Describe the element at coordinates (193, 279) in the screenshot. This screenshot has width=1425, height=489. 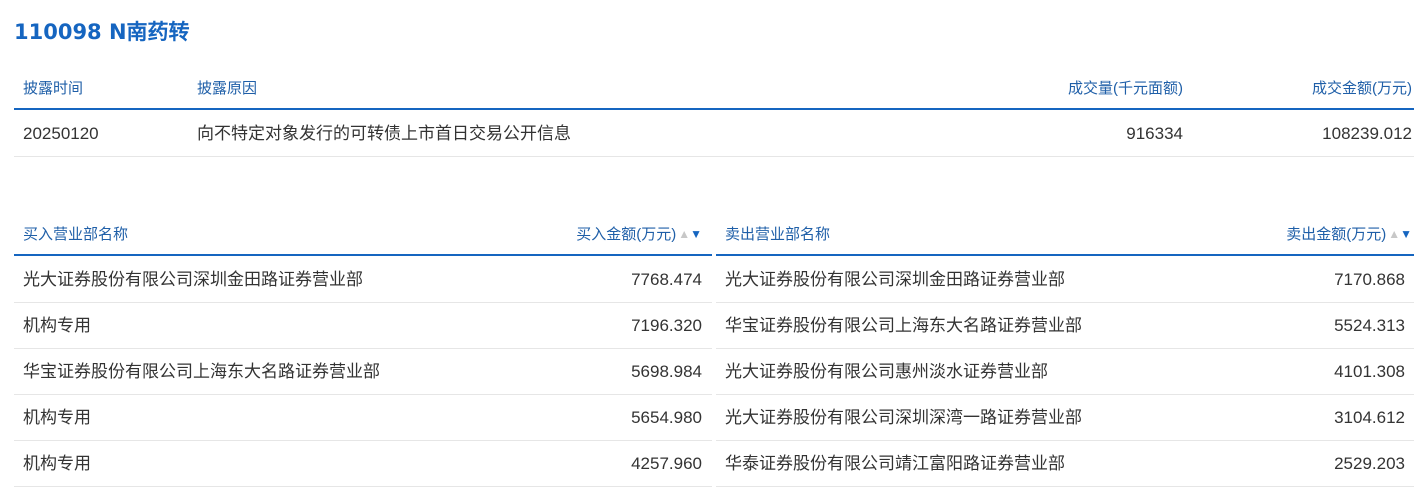
I see `cell-buy-name: 光大证券股份有限公司深圳金田路证券营业部` at that location.